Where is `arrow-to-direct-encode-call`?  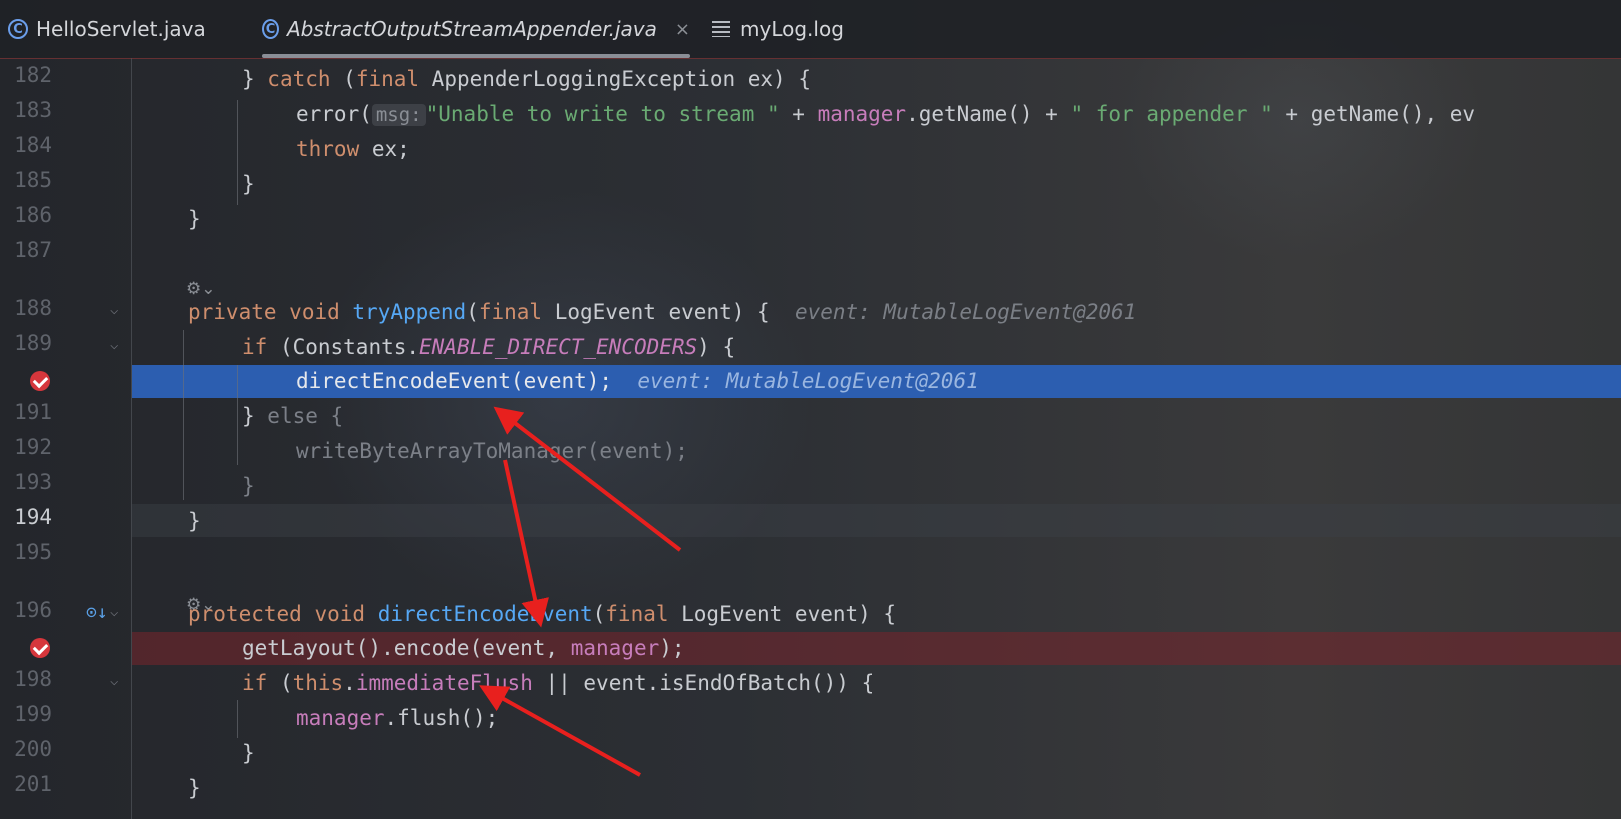
arrow-to-direct-encode-call is located at coordinates (587, 479).